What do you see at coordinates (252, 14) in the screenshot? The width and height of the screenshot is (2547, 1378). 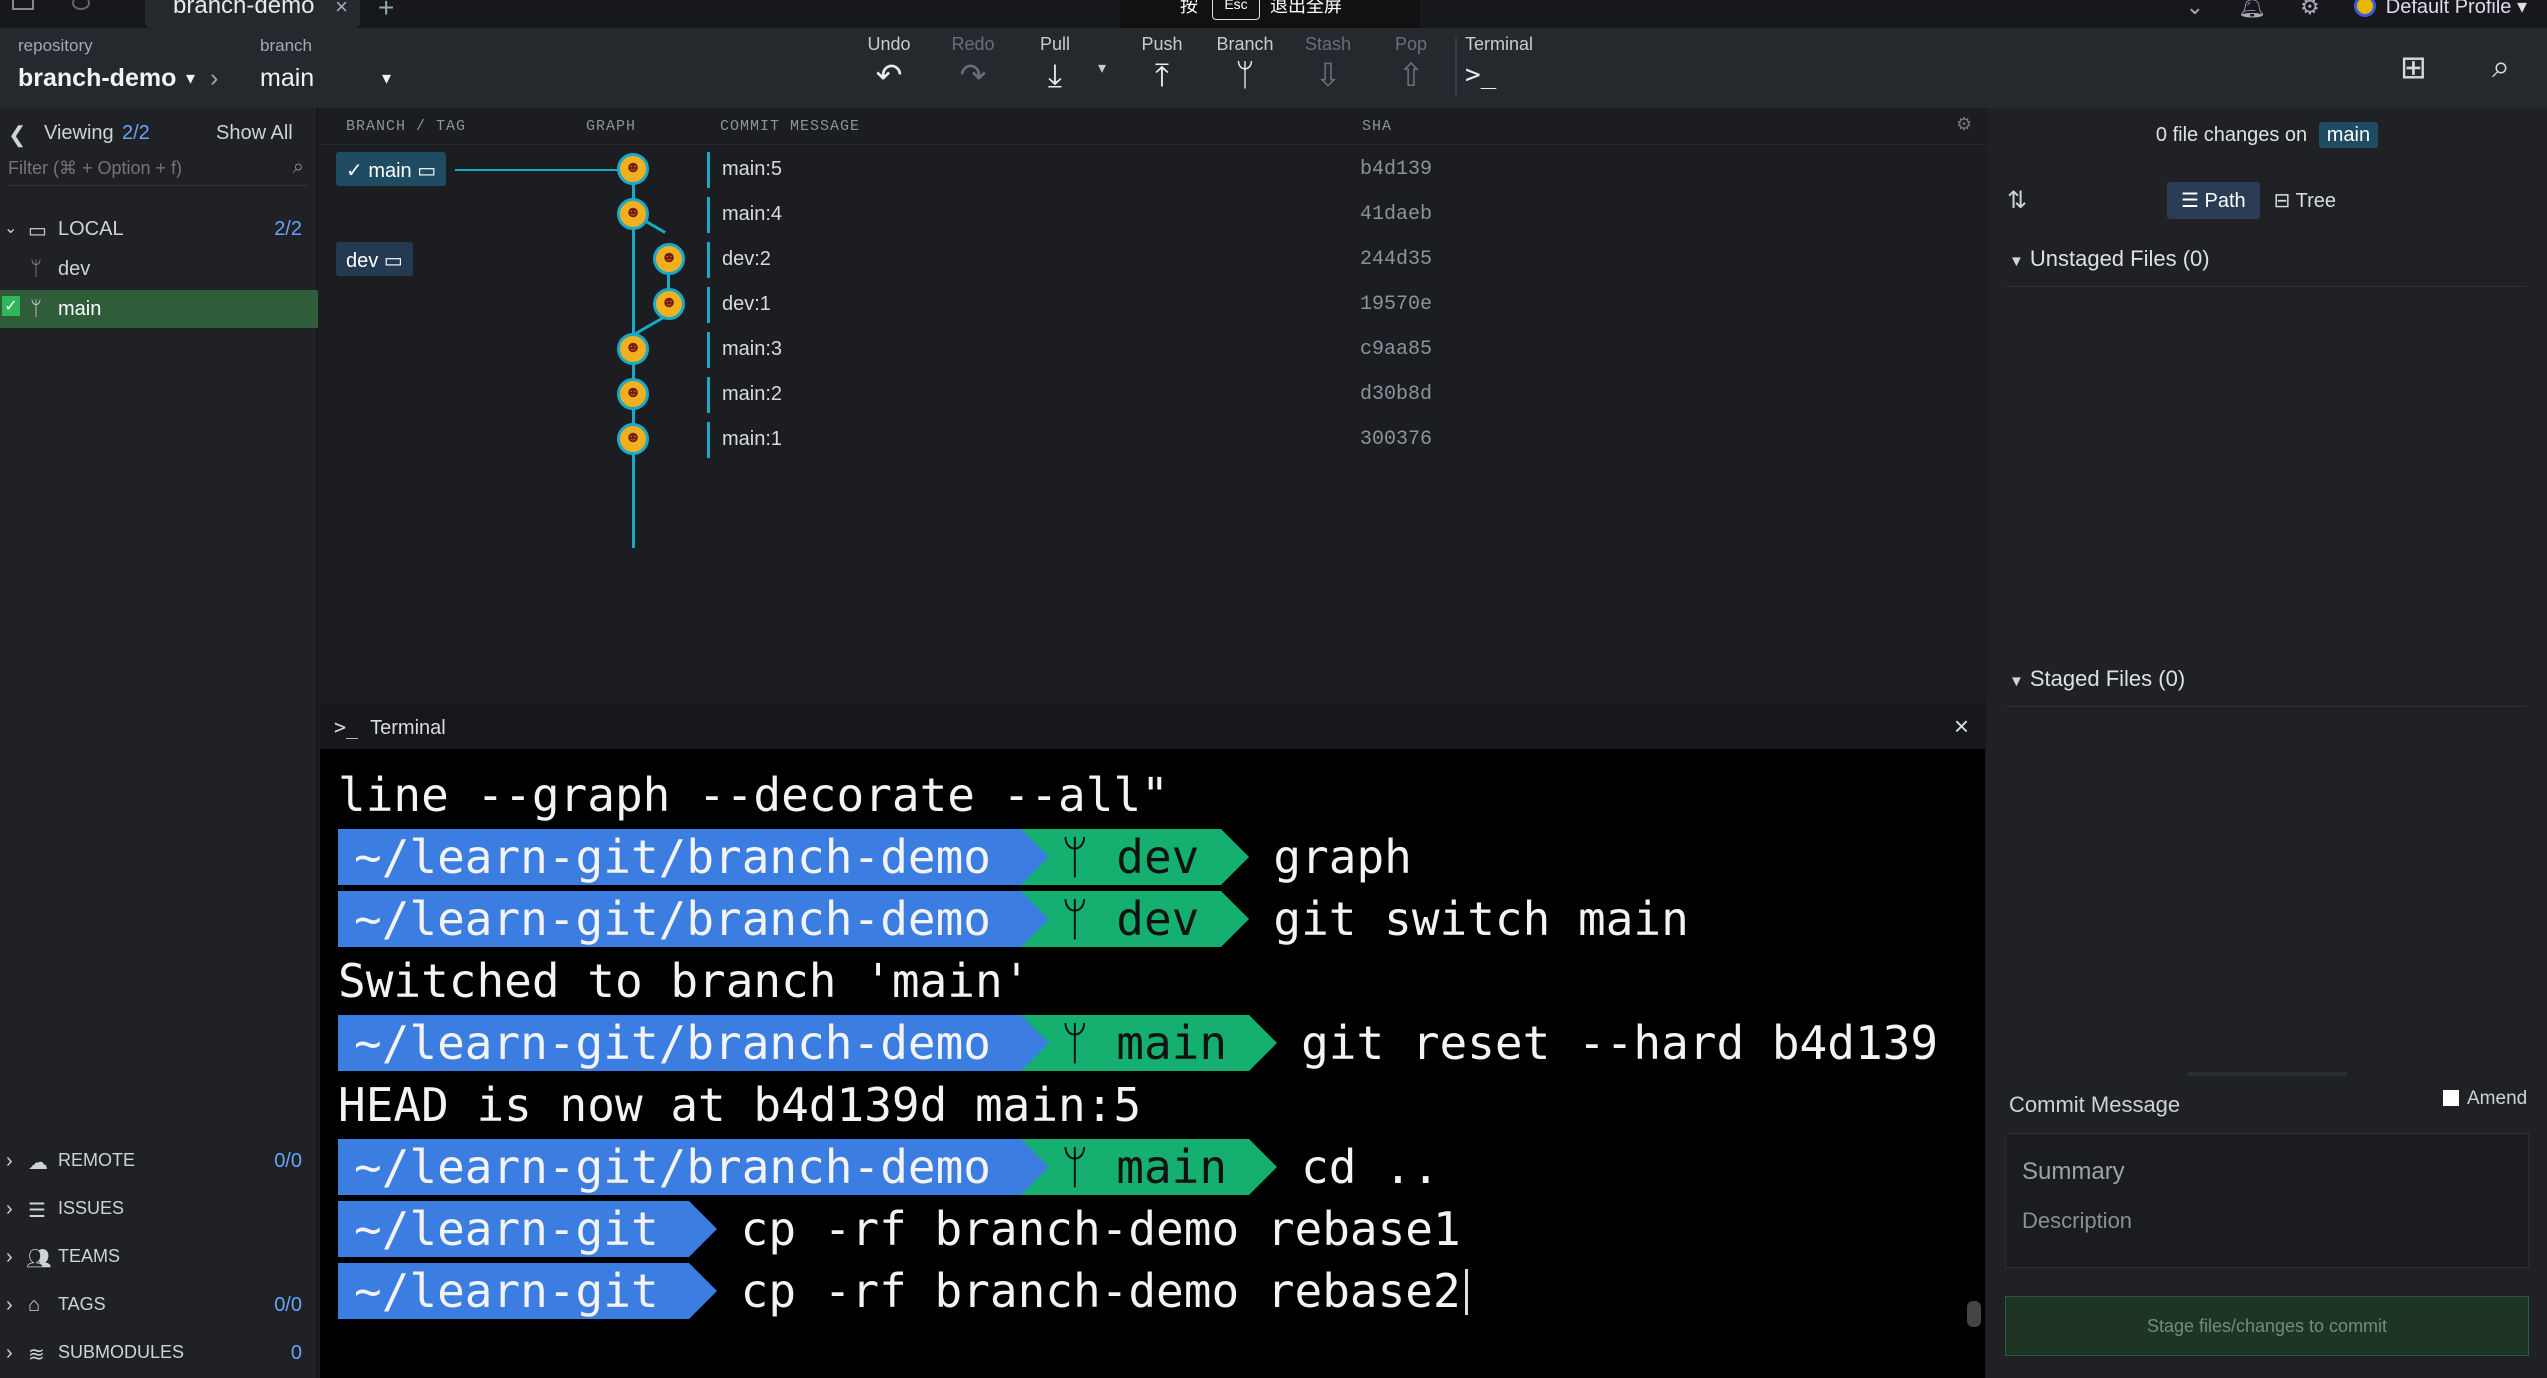 I see `repo-tab: branch-demo ×` at bounding box center [252, 14].